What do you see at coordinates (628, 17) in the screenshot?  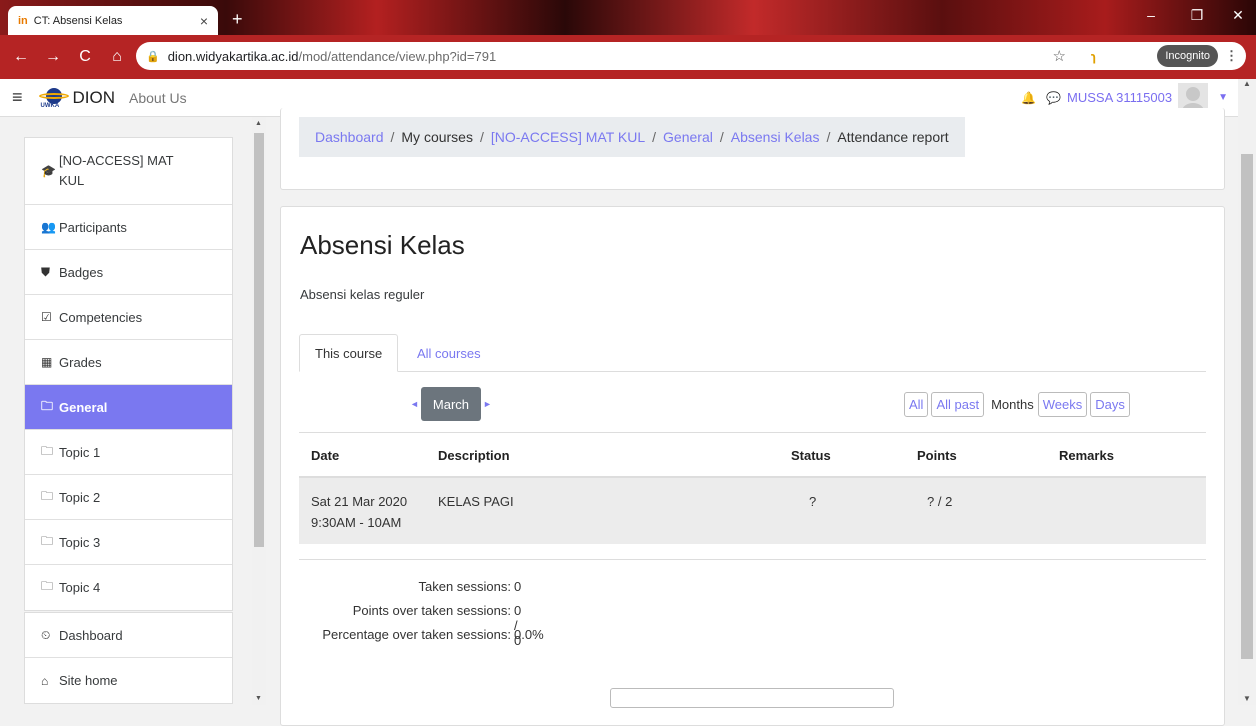 I see `browser-tab-strip: in CT: Absensi Kelas × + – ❐ ✕` at bounding box center [628, 17].